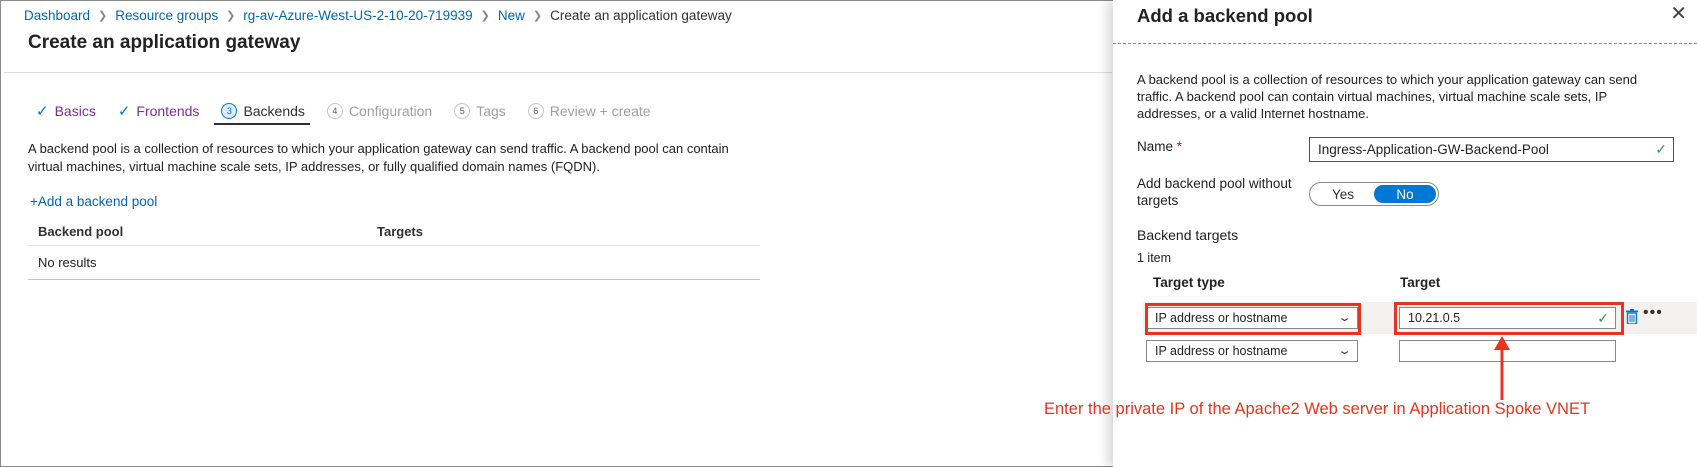 This screenshot has height=467, width=1697. I want to click on column-header-target-type: Target type, so click(1189, 282).